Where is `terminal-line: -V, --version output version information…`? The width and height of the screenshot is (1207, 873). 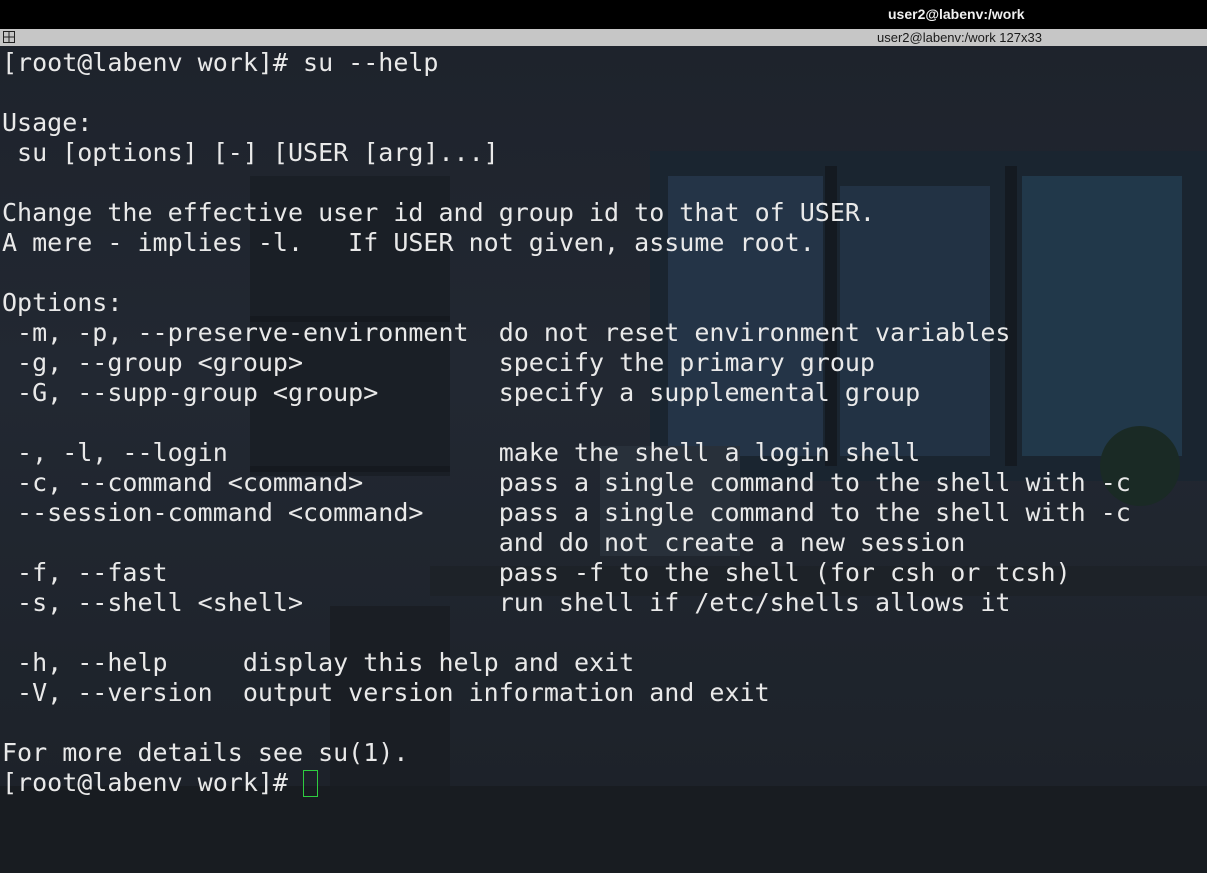
terminal-line: -V, --version output version information… is located at coordinates (386, 692).